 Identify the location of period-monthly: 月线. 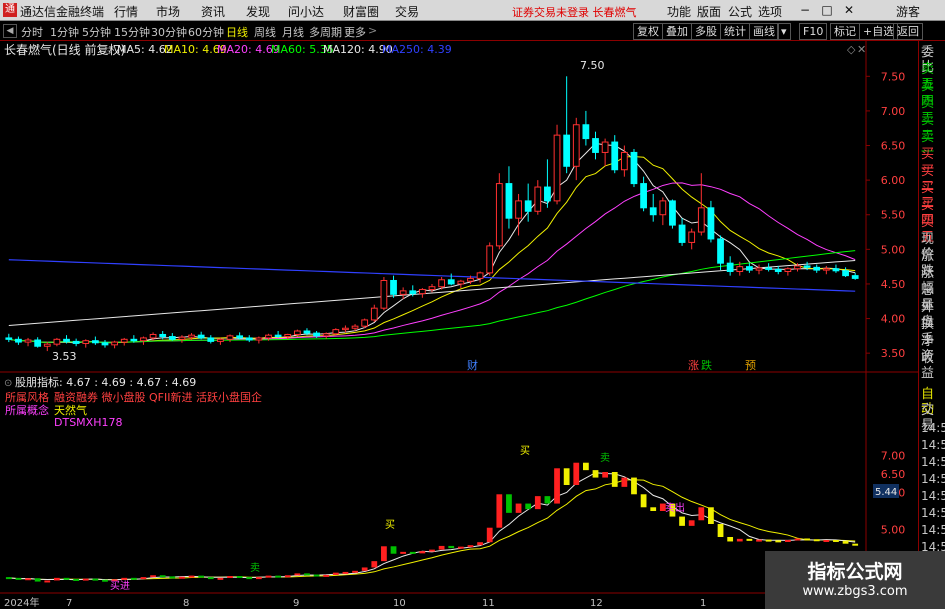
(293, 32).